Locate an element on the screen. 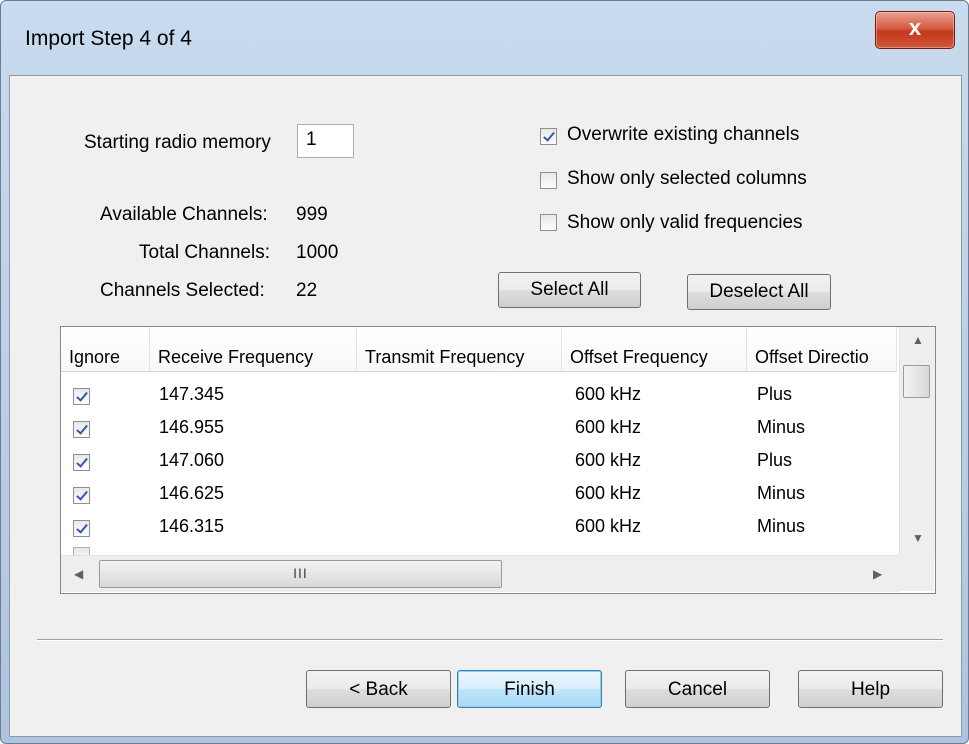 The width and height of the screenshot is (969, 744). receive-cell: 146.955 is located at coordinates (192, 427).